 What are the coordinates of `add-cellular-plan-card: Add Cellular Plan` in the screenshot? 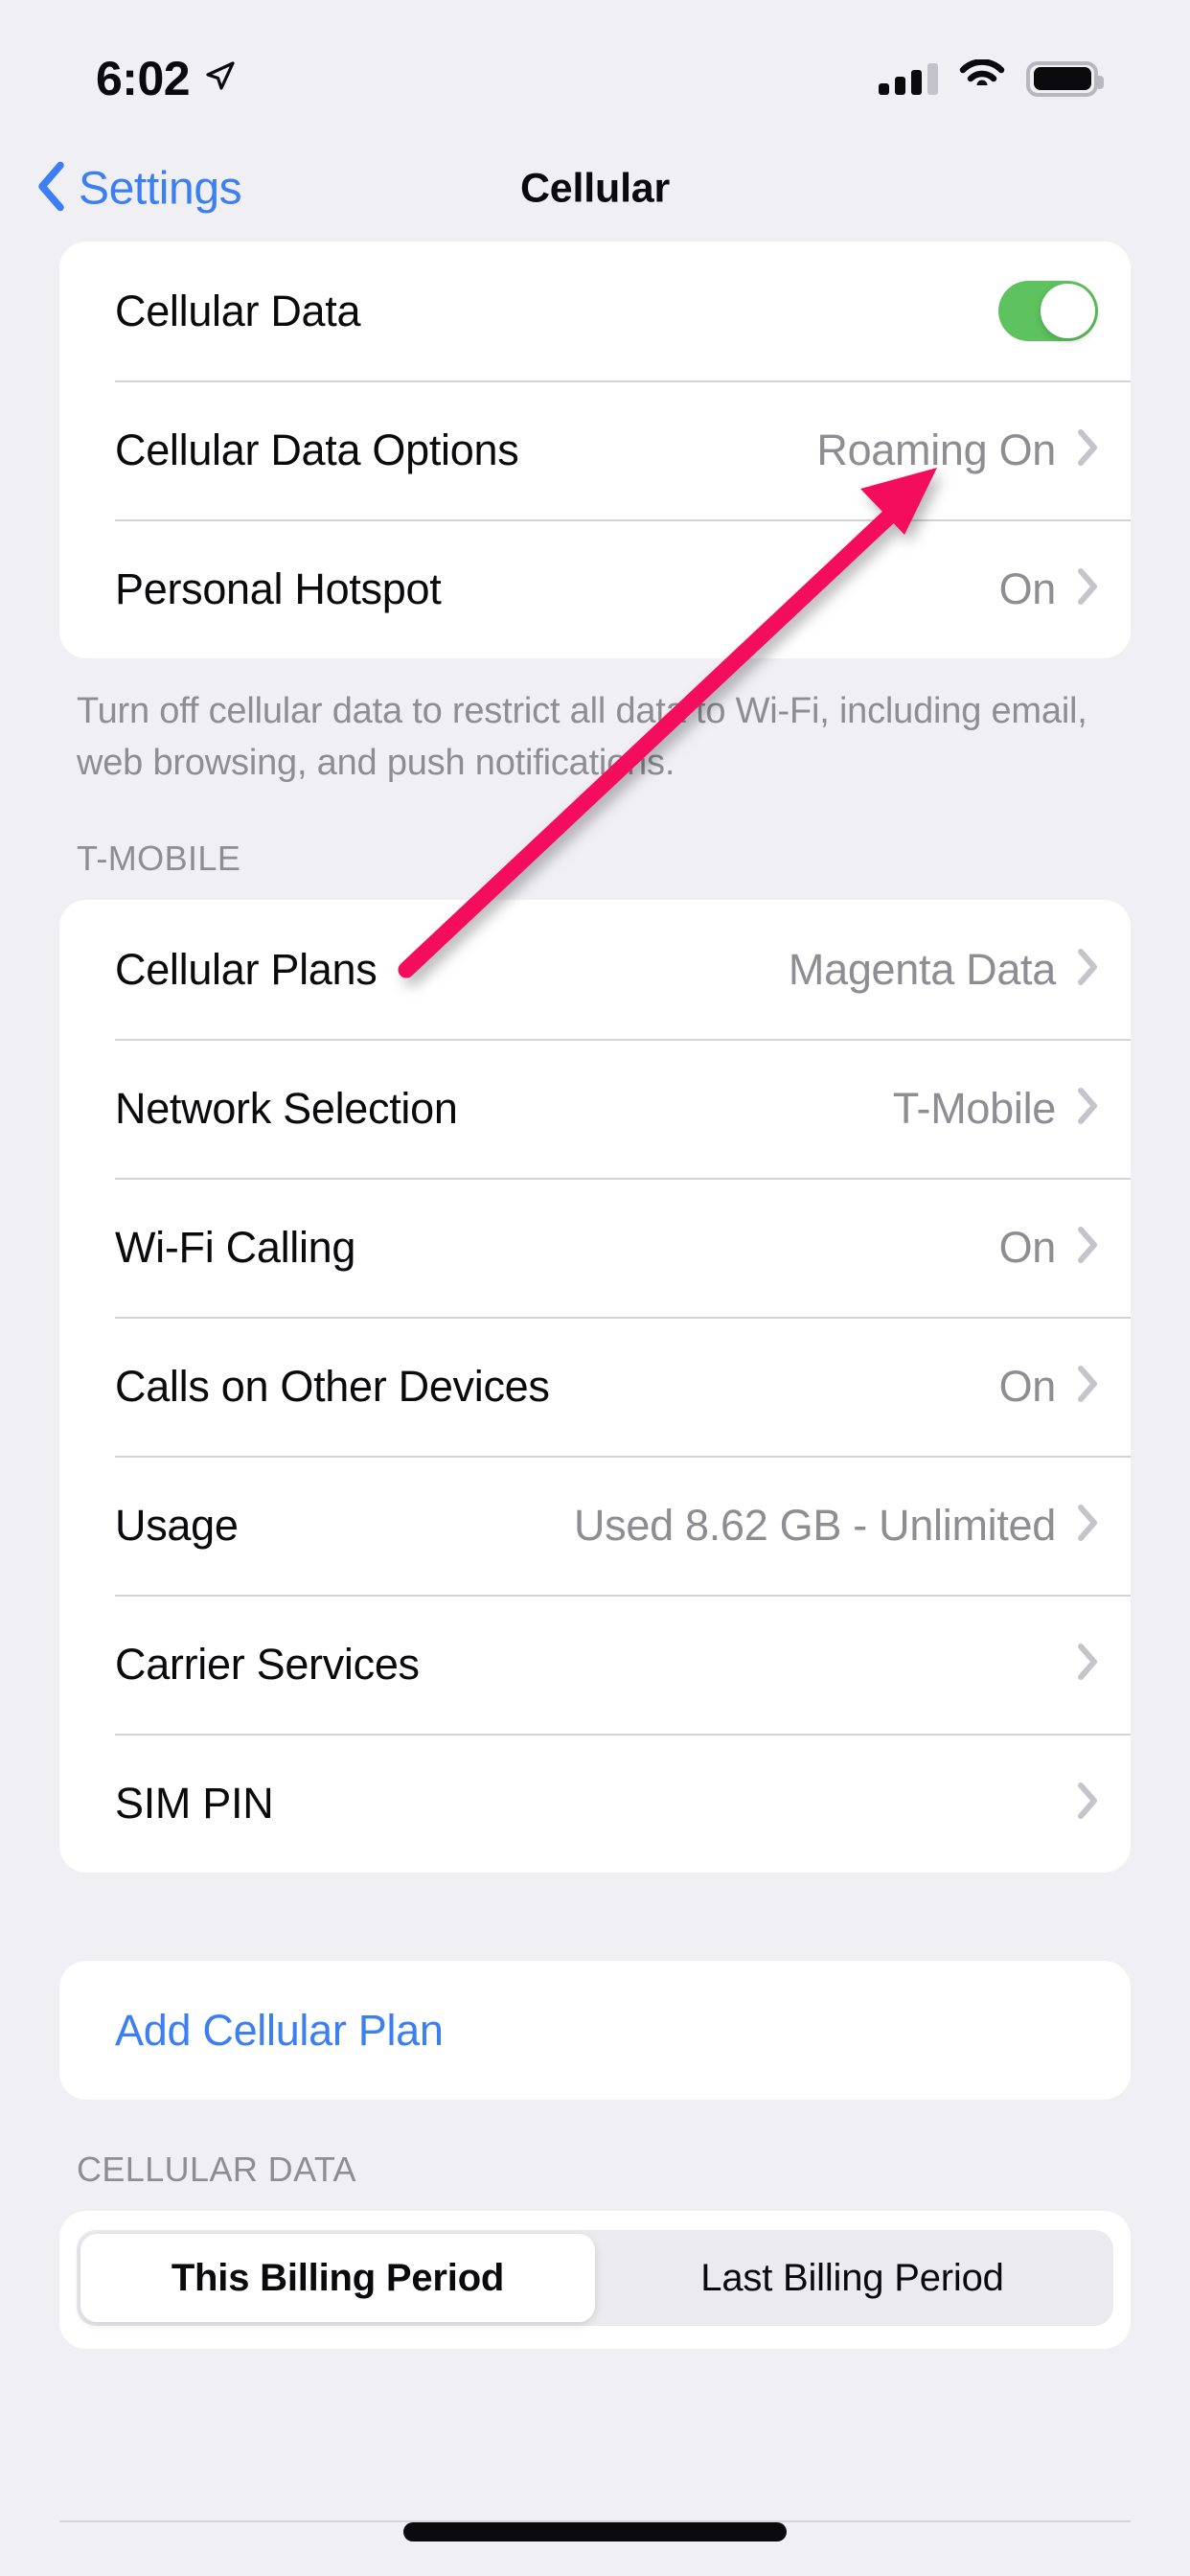 It's located at (595, 2030).